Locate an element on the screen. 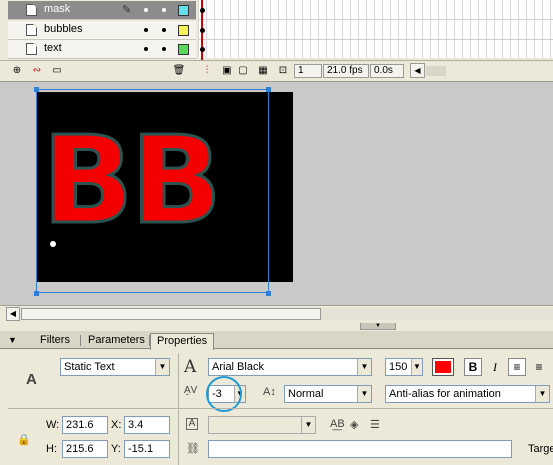 This screenshot has width=553, height=465. lock-icon: 🔒 is located at coordinates (24, 439).